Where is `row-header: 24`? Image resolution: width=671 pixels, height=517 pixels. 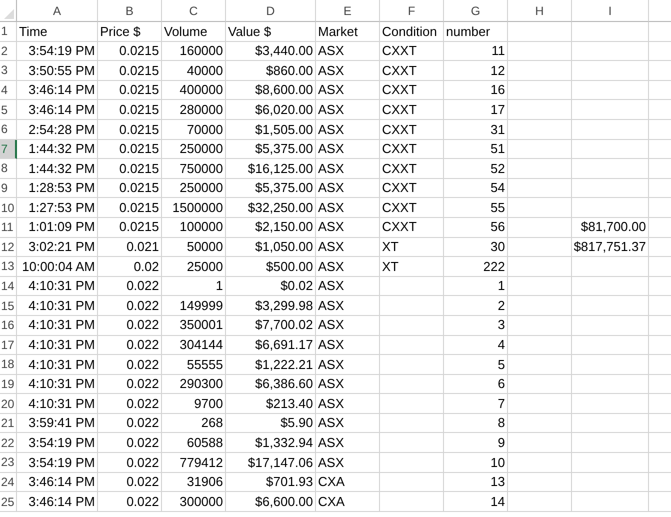
row-header: 24 is located at coordinates (8, 482).